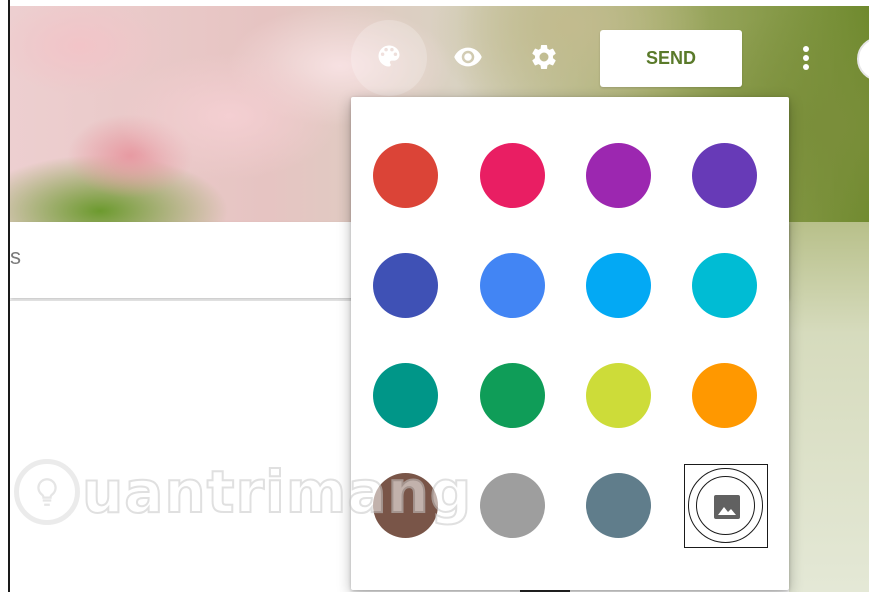 The image size is (869, 592). I want to click on color-swatch-indigo, so click(405, 285).